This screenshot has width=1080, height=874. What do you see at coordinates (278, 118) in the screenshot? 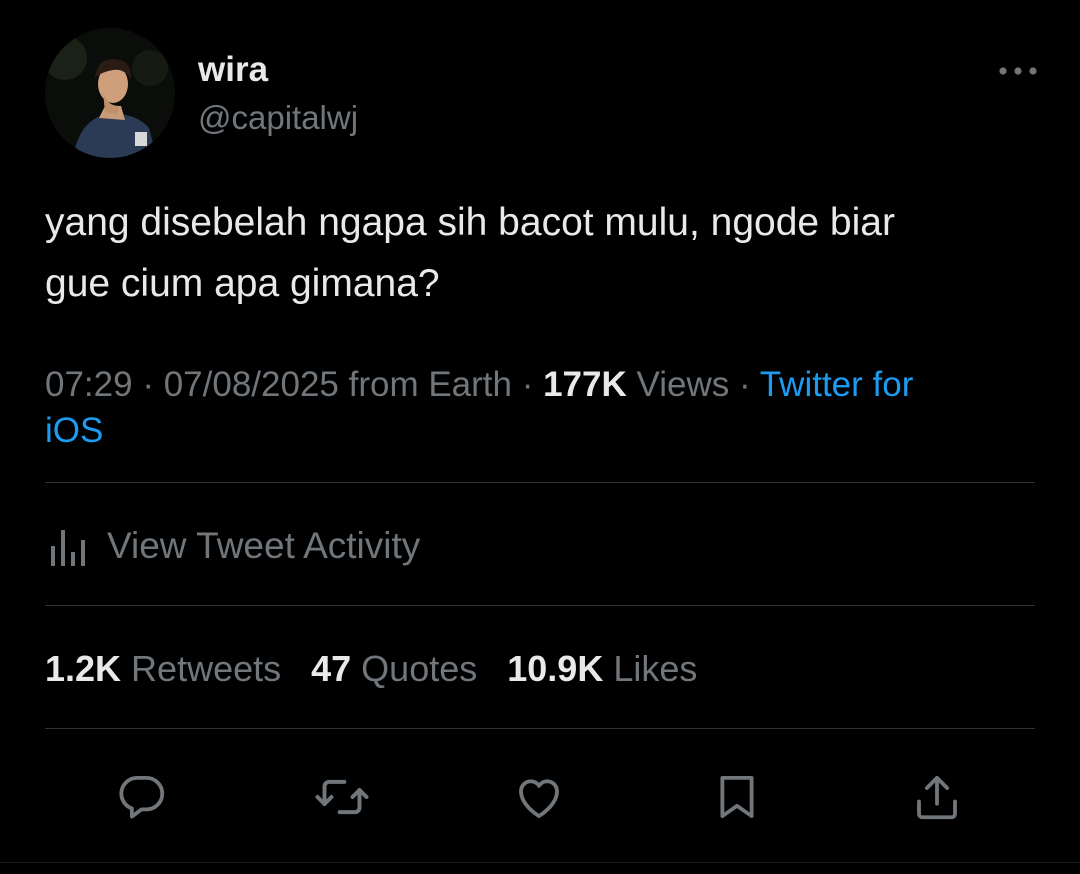
I see `author-handle: @capitalwj` at bounding box center [278, 118].